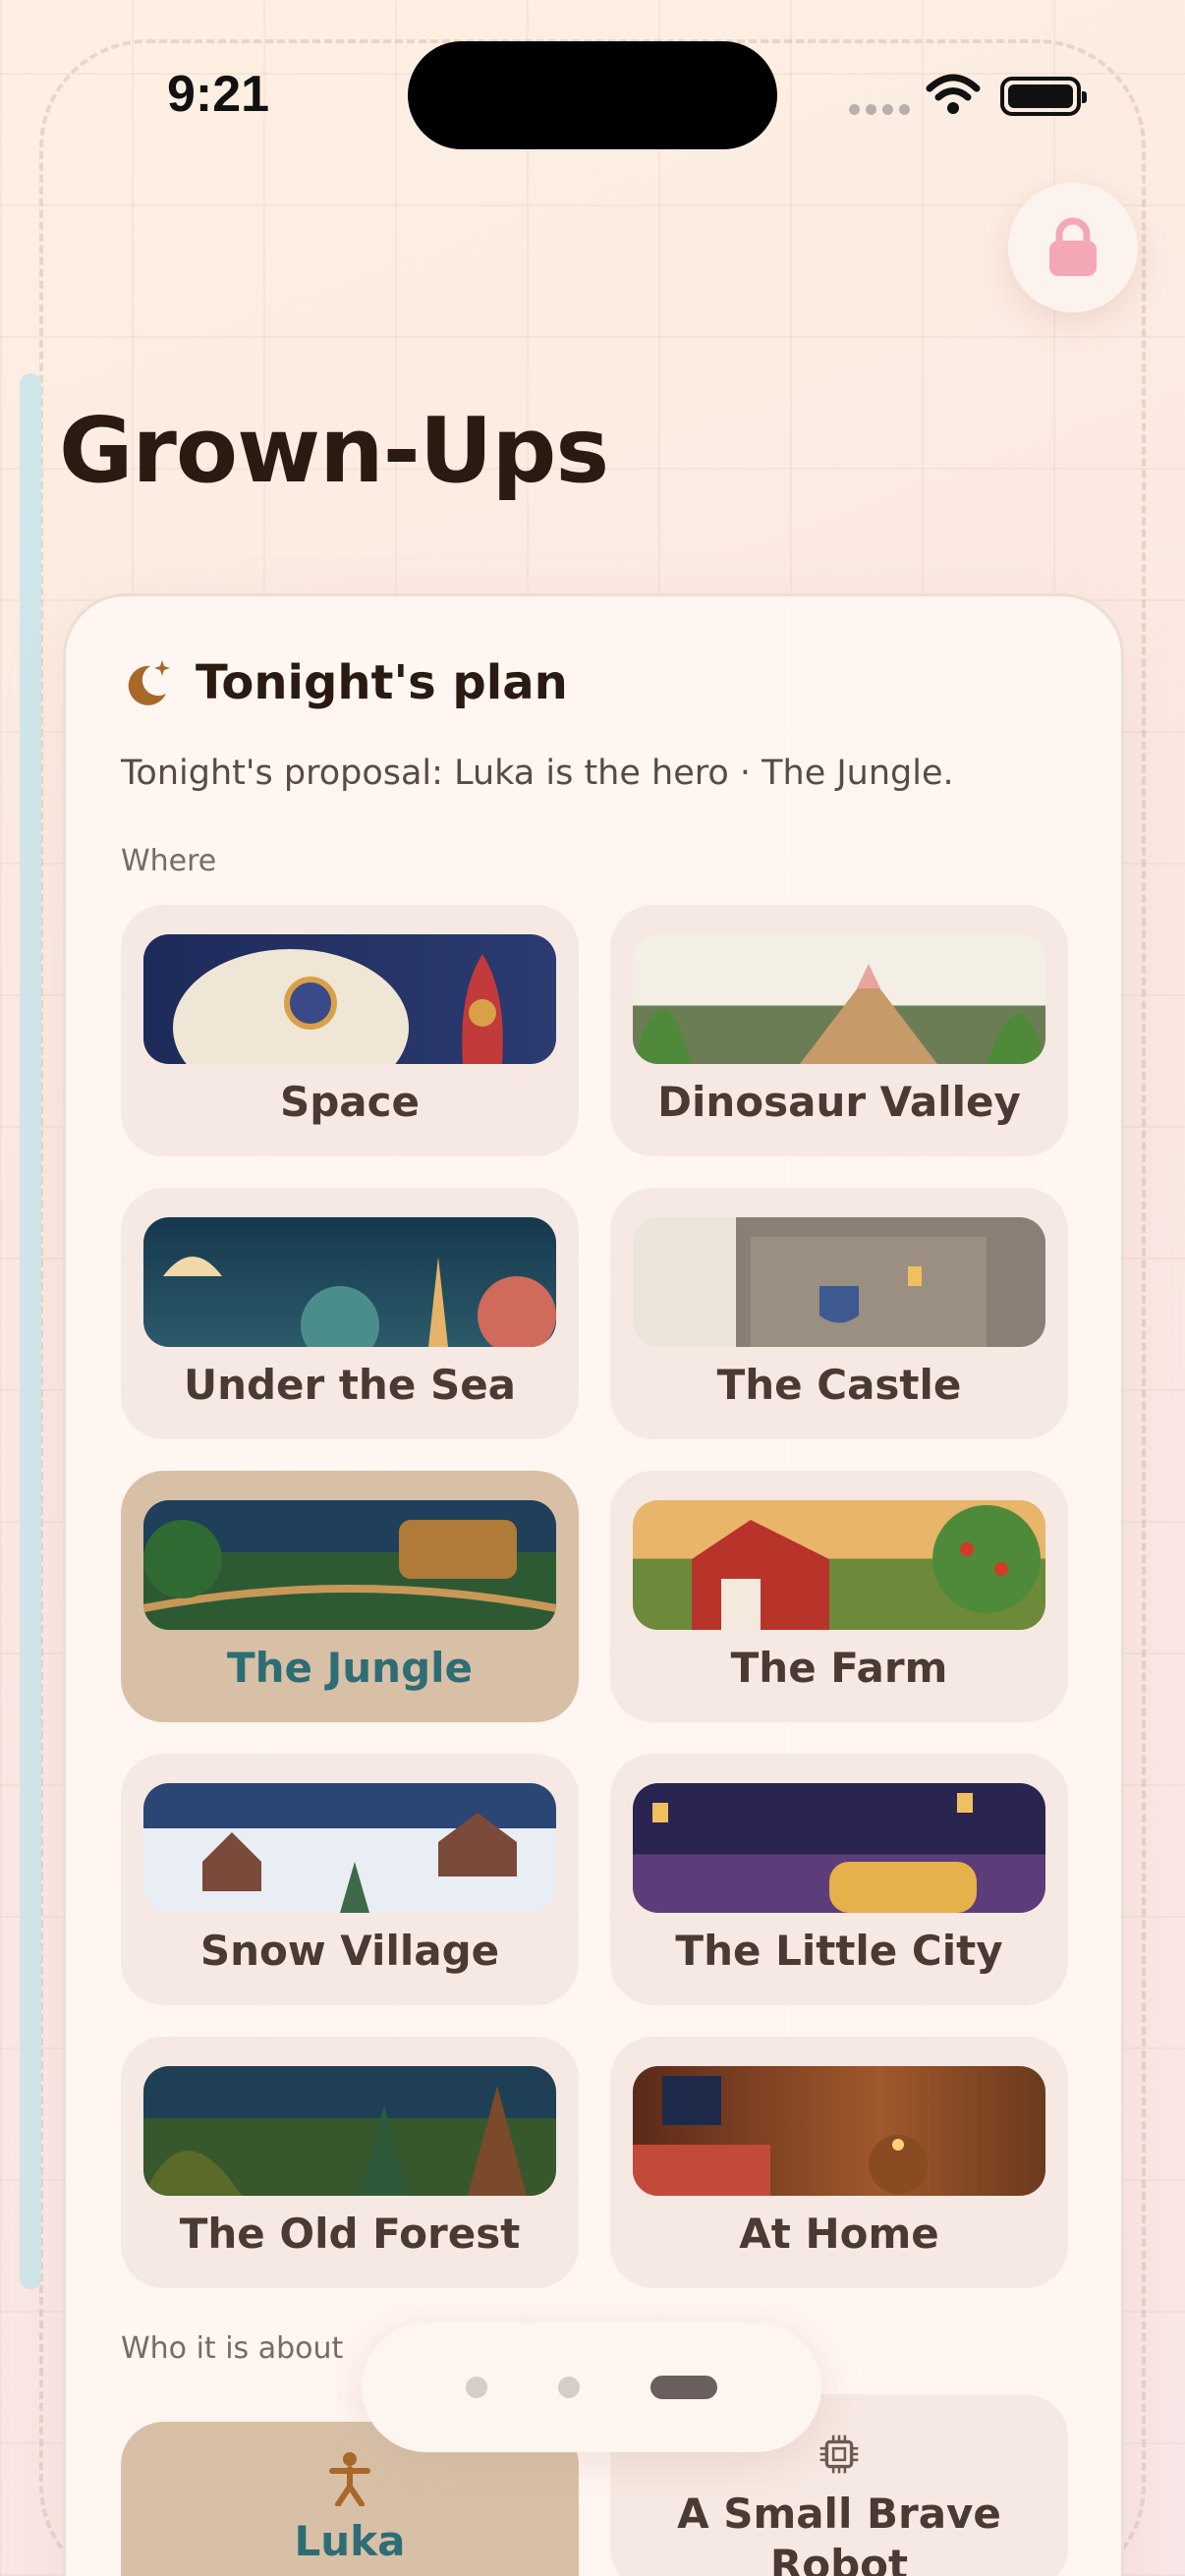 The height and width of the screenshot is (2576, 1185). Describe the element at coordinates (232, 2348) in the screenshot. I see `who-label: Who it is about` at that location.